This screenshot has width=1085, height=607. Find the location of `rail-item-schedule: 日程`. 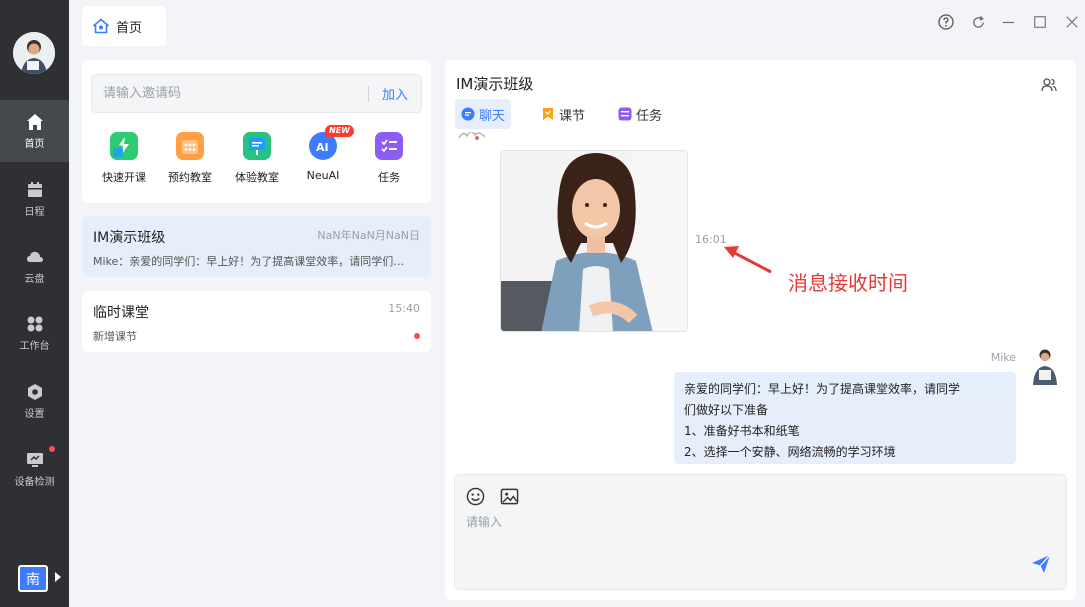

rail-item-schedule: 日程 is located at coordinates (34, 199).